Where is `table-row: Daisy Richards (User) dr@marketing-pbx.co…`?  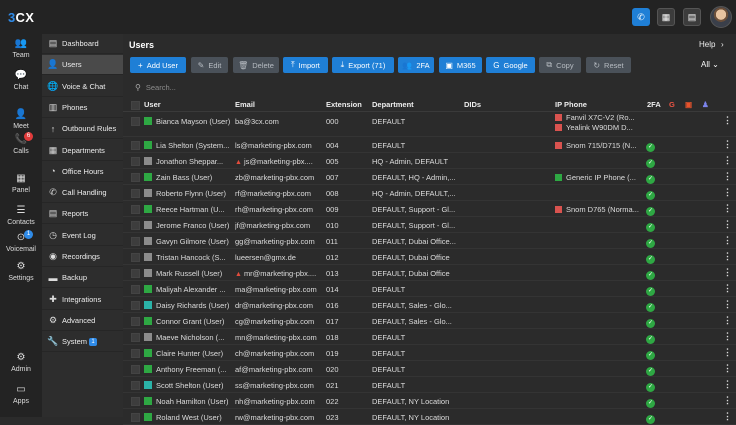 table-row: Daisy Richards (User) dr@marketing-pbx.co… is located at coordinates (429, 305).